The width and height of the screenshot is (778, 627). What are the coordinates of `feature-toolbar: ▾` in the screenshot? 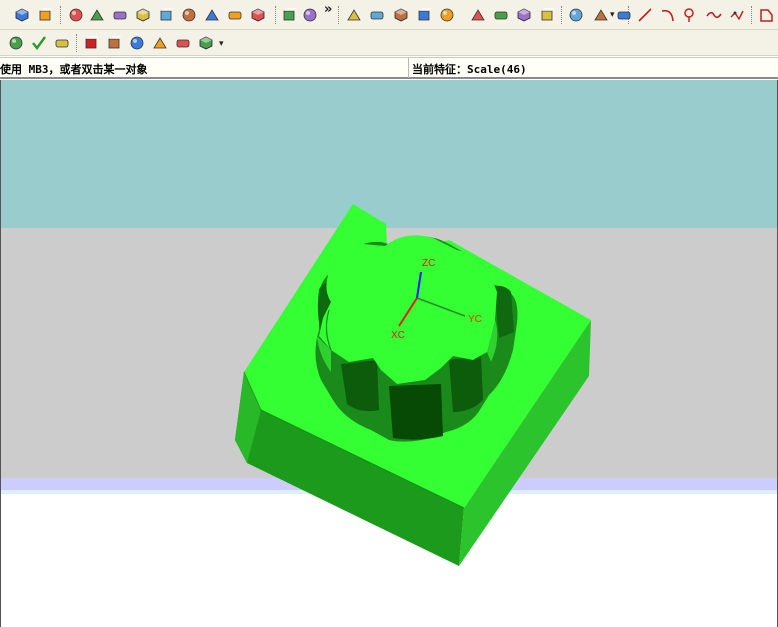 It's located at (389, 43).